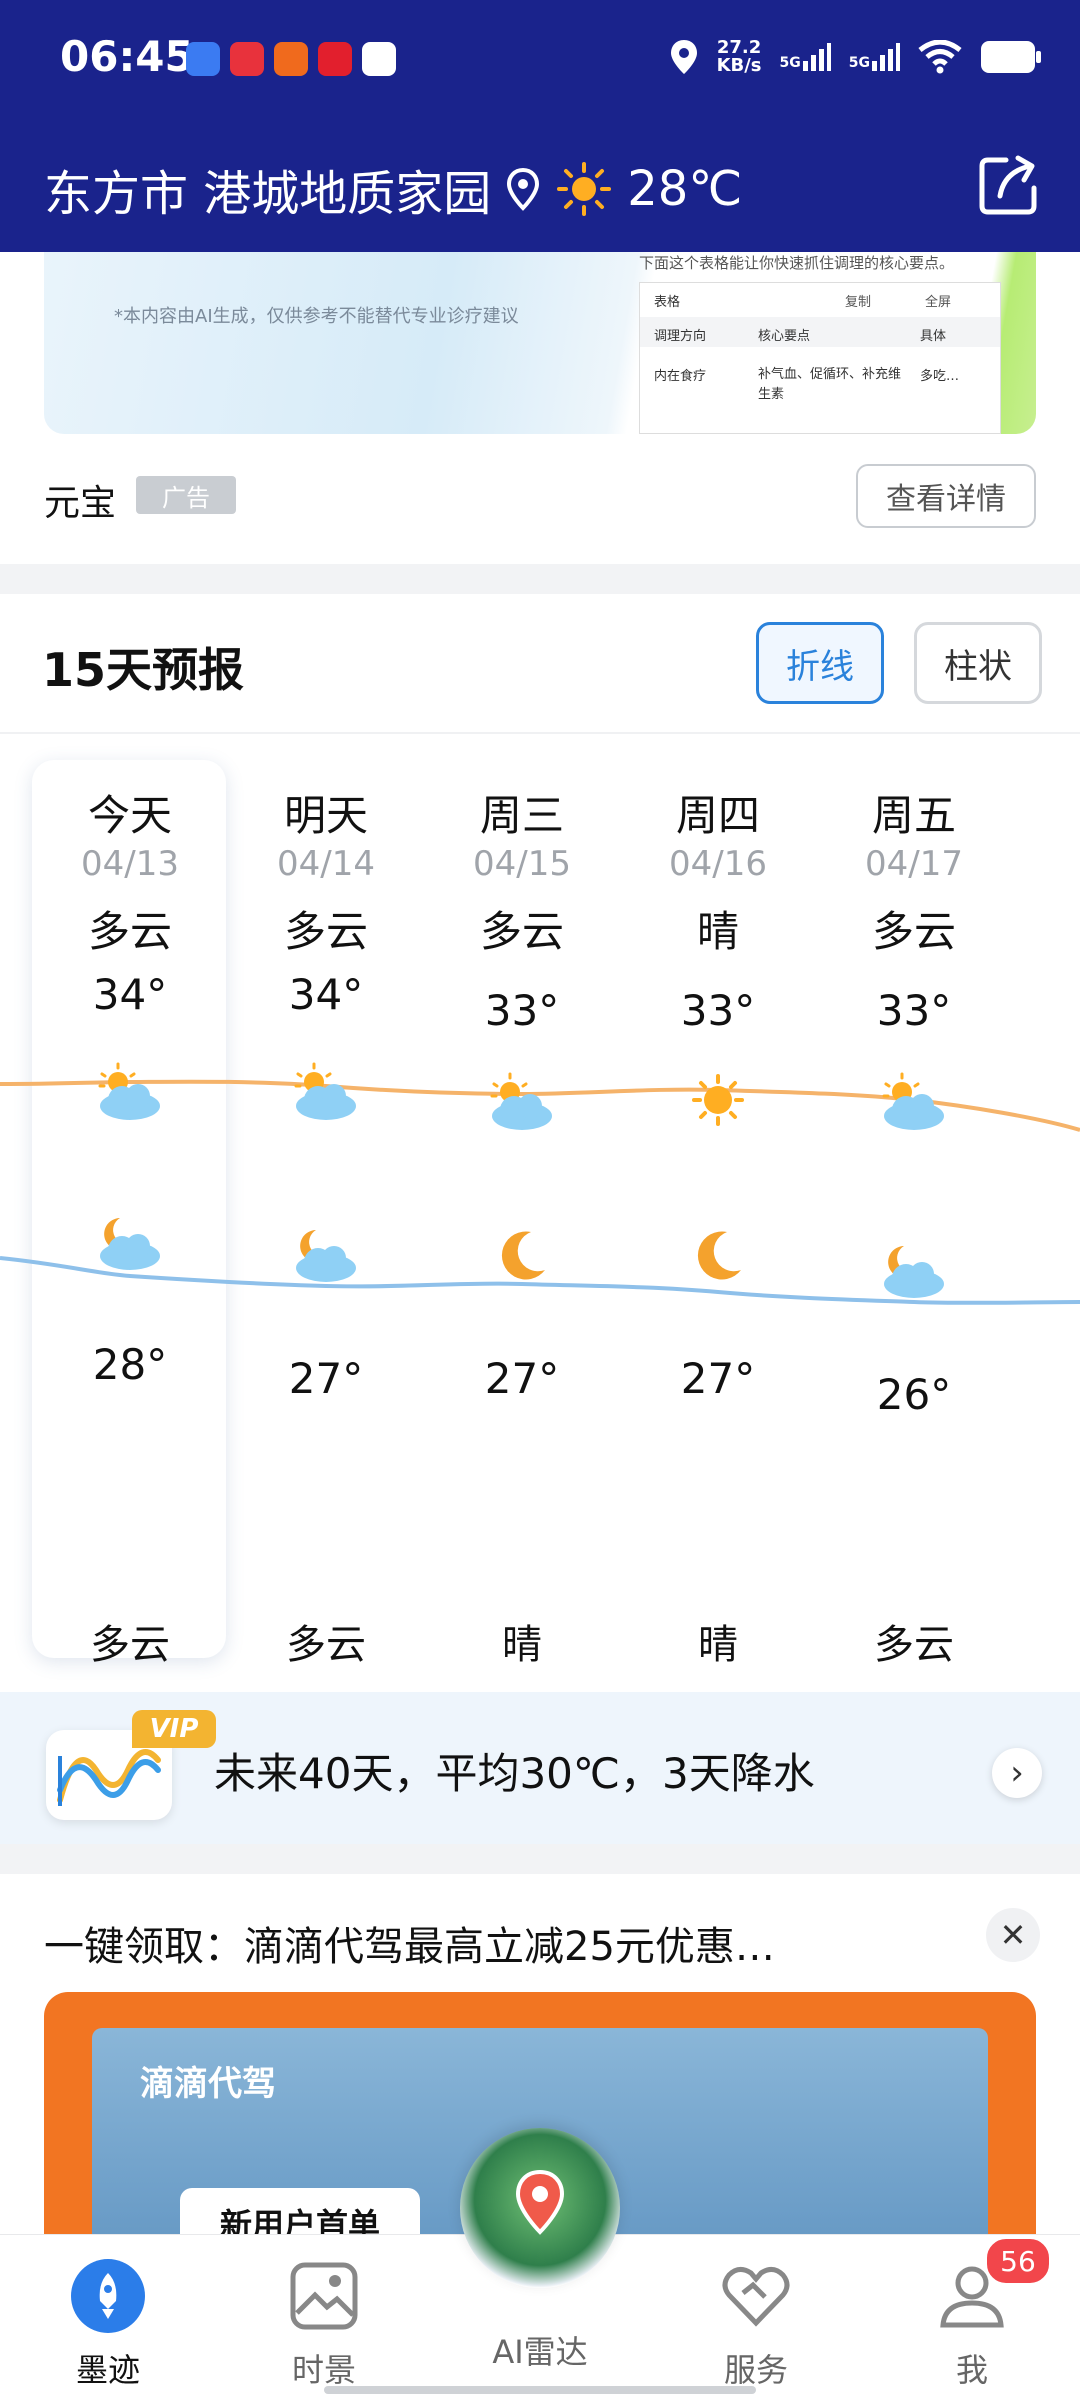 This screenshot has height=2401, width=1080. I want to click on ad-badge-label: 广告, so click(186, 497).